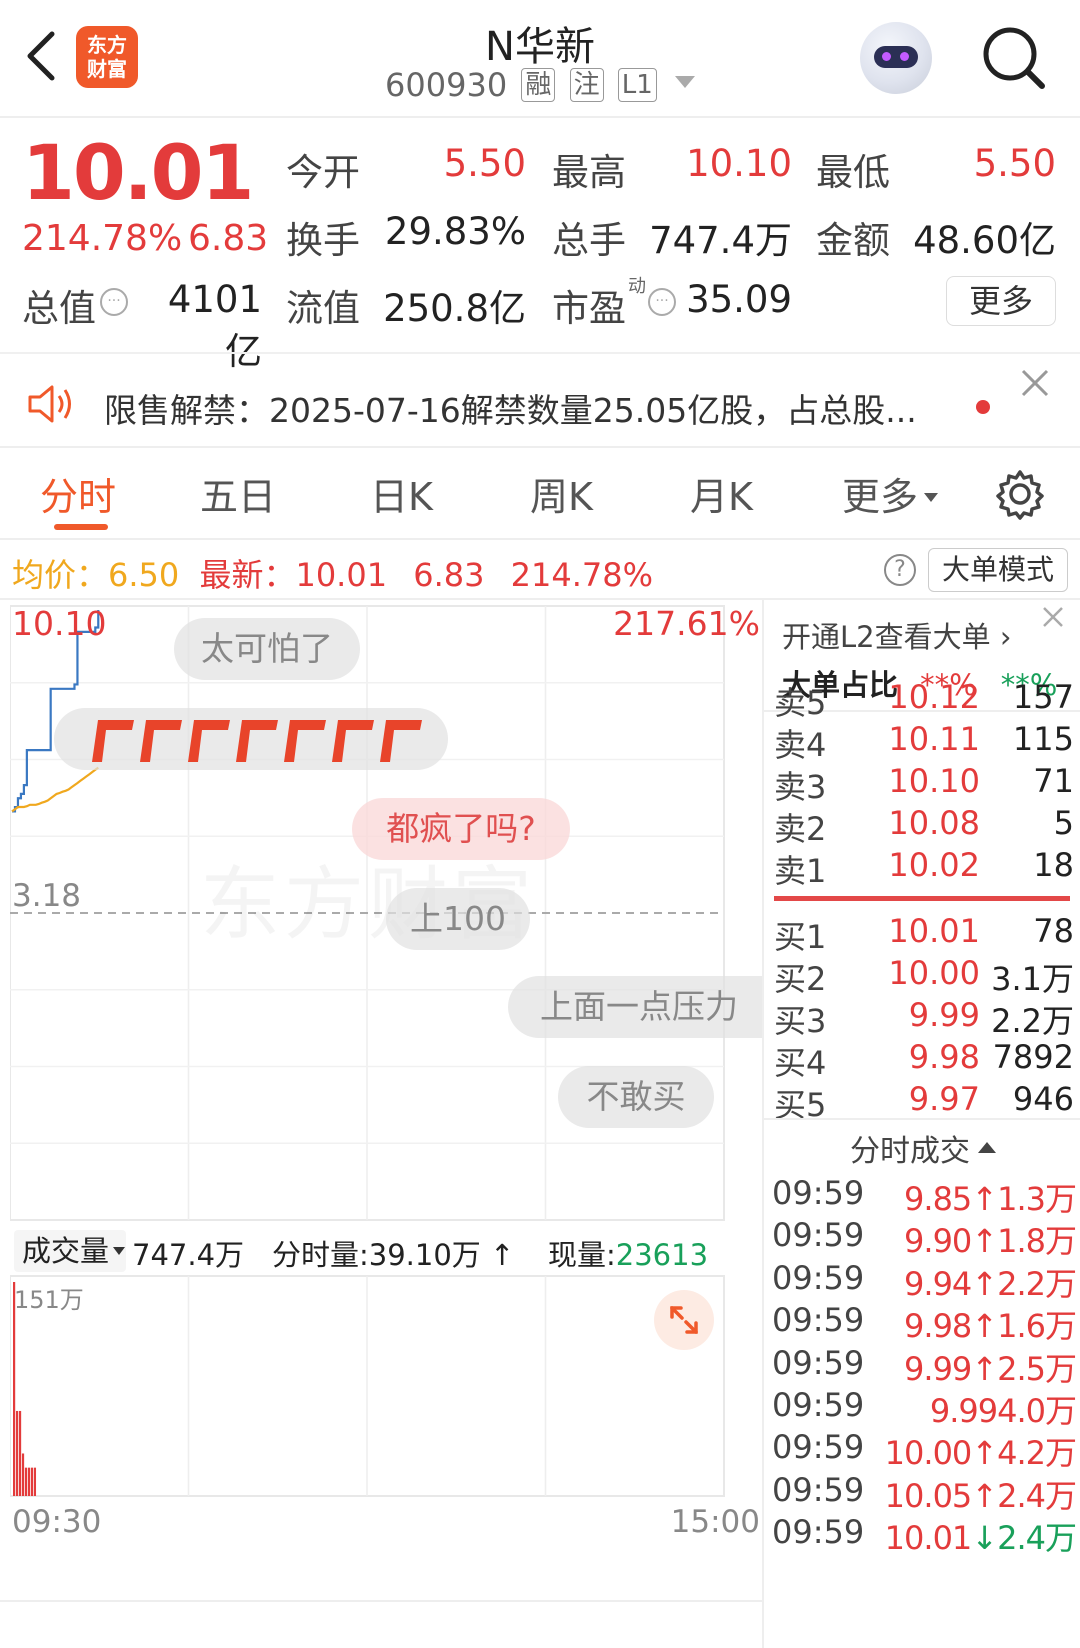 This screenshot has height=1648, width=1080. Describe the element at coordinates (1037, 1453) in the screenshot. I see `trade-volume: 4.2万` at that location.